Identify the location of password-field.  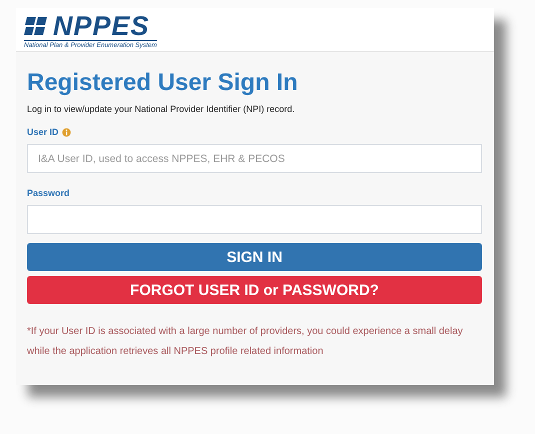
(254, 219).